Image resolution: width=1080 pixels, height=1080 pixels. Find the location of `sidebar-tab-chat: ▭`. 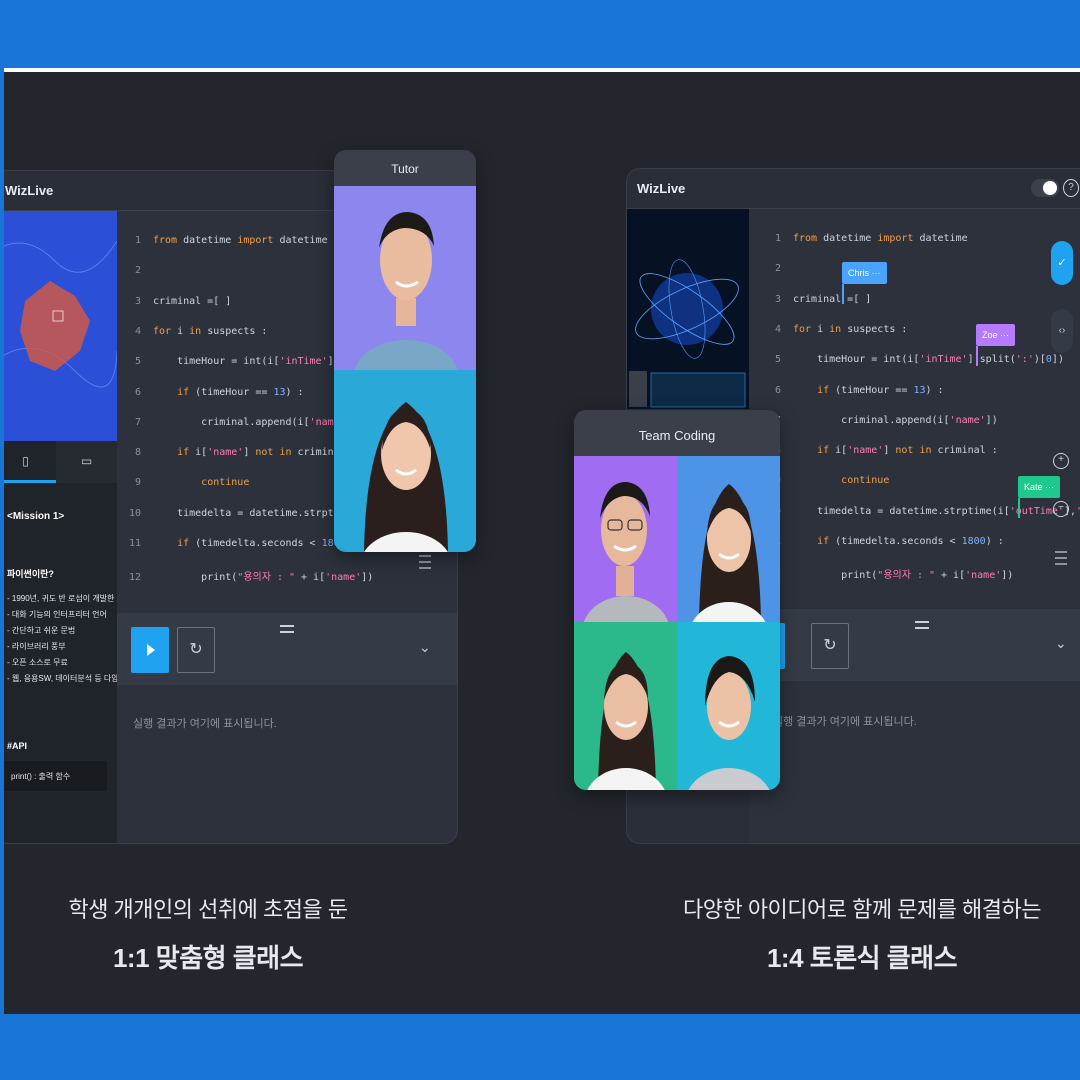

sidebar-tab-chat: ▭ is located at coordinates (86, 462).